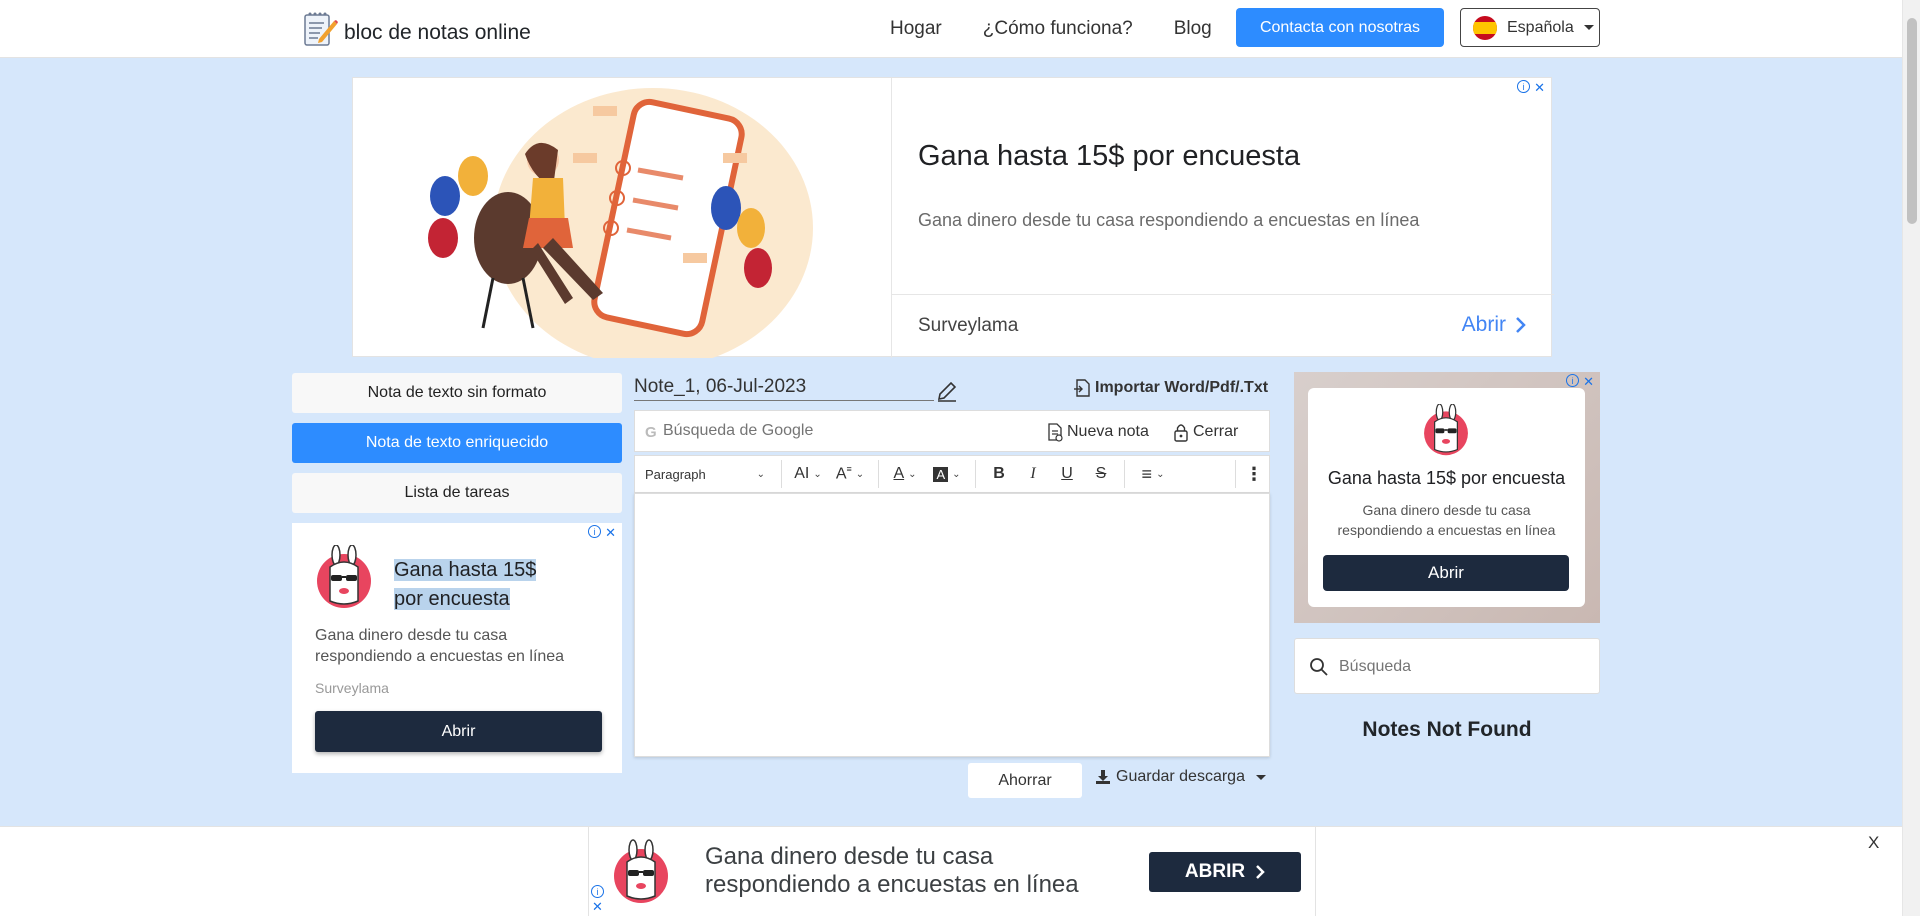 This screenshot has width=1920, height=916. I want to click on sidebar-item-todo-list: Lista de tareas, so click(457, 493).